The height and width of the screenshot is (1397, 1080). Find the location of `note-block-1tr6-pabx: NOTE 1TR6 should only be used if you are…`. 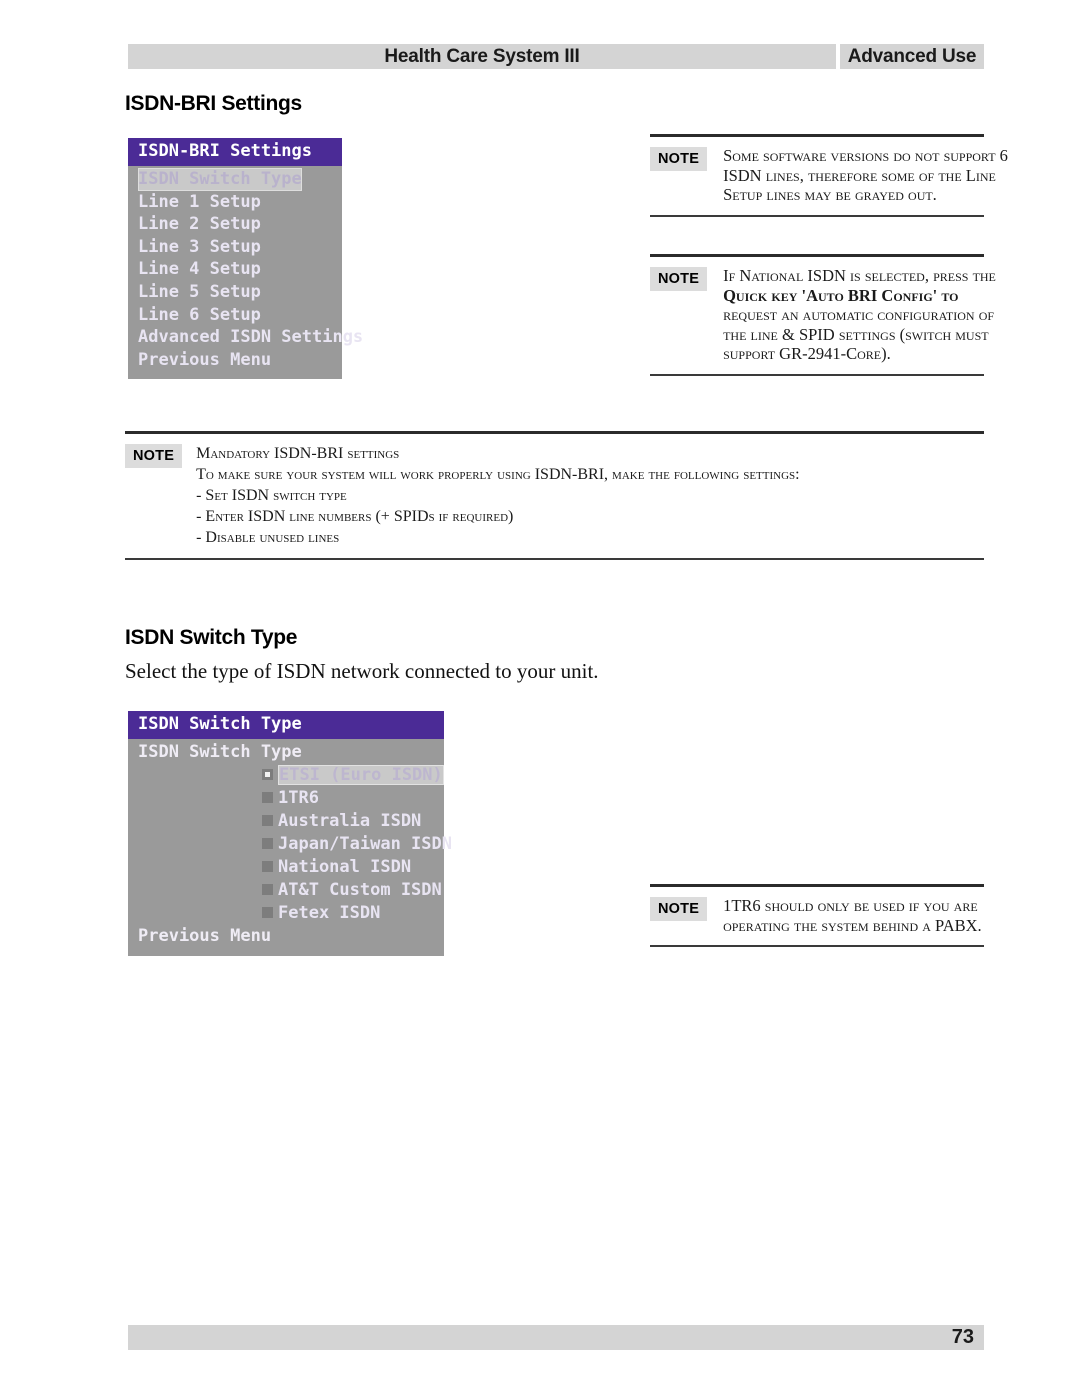

note-block-1tr6-pabx: NOTE 1TR6 should only be used if you are… is located at coordinates (817, 915).